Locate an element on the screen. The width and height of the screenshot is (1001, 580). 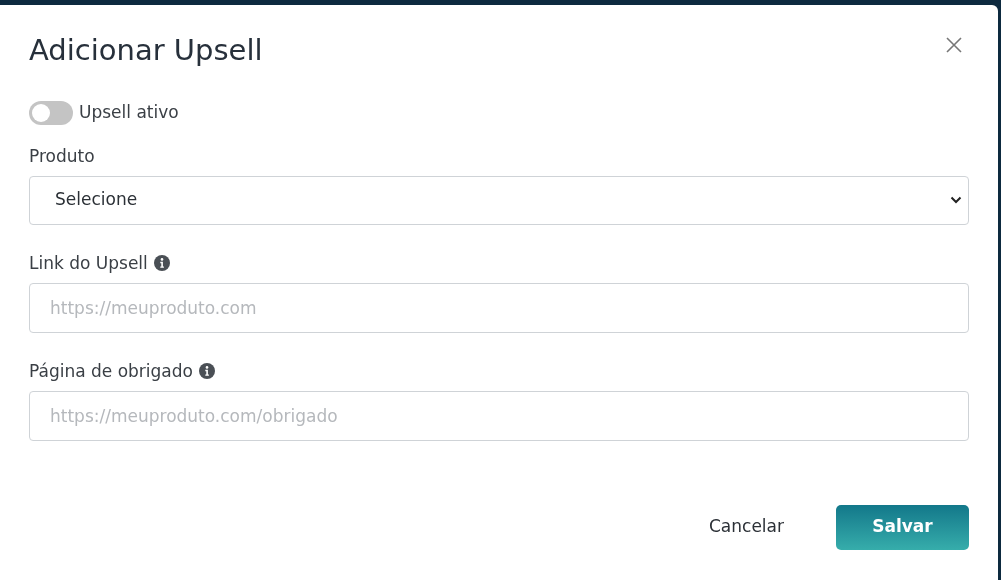
field-label: Página de obrigado is located at coordinates (111, 370).